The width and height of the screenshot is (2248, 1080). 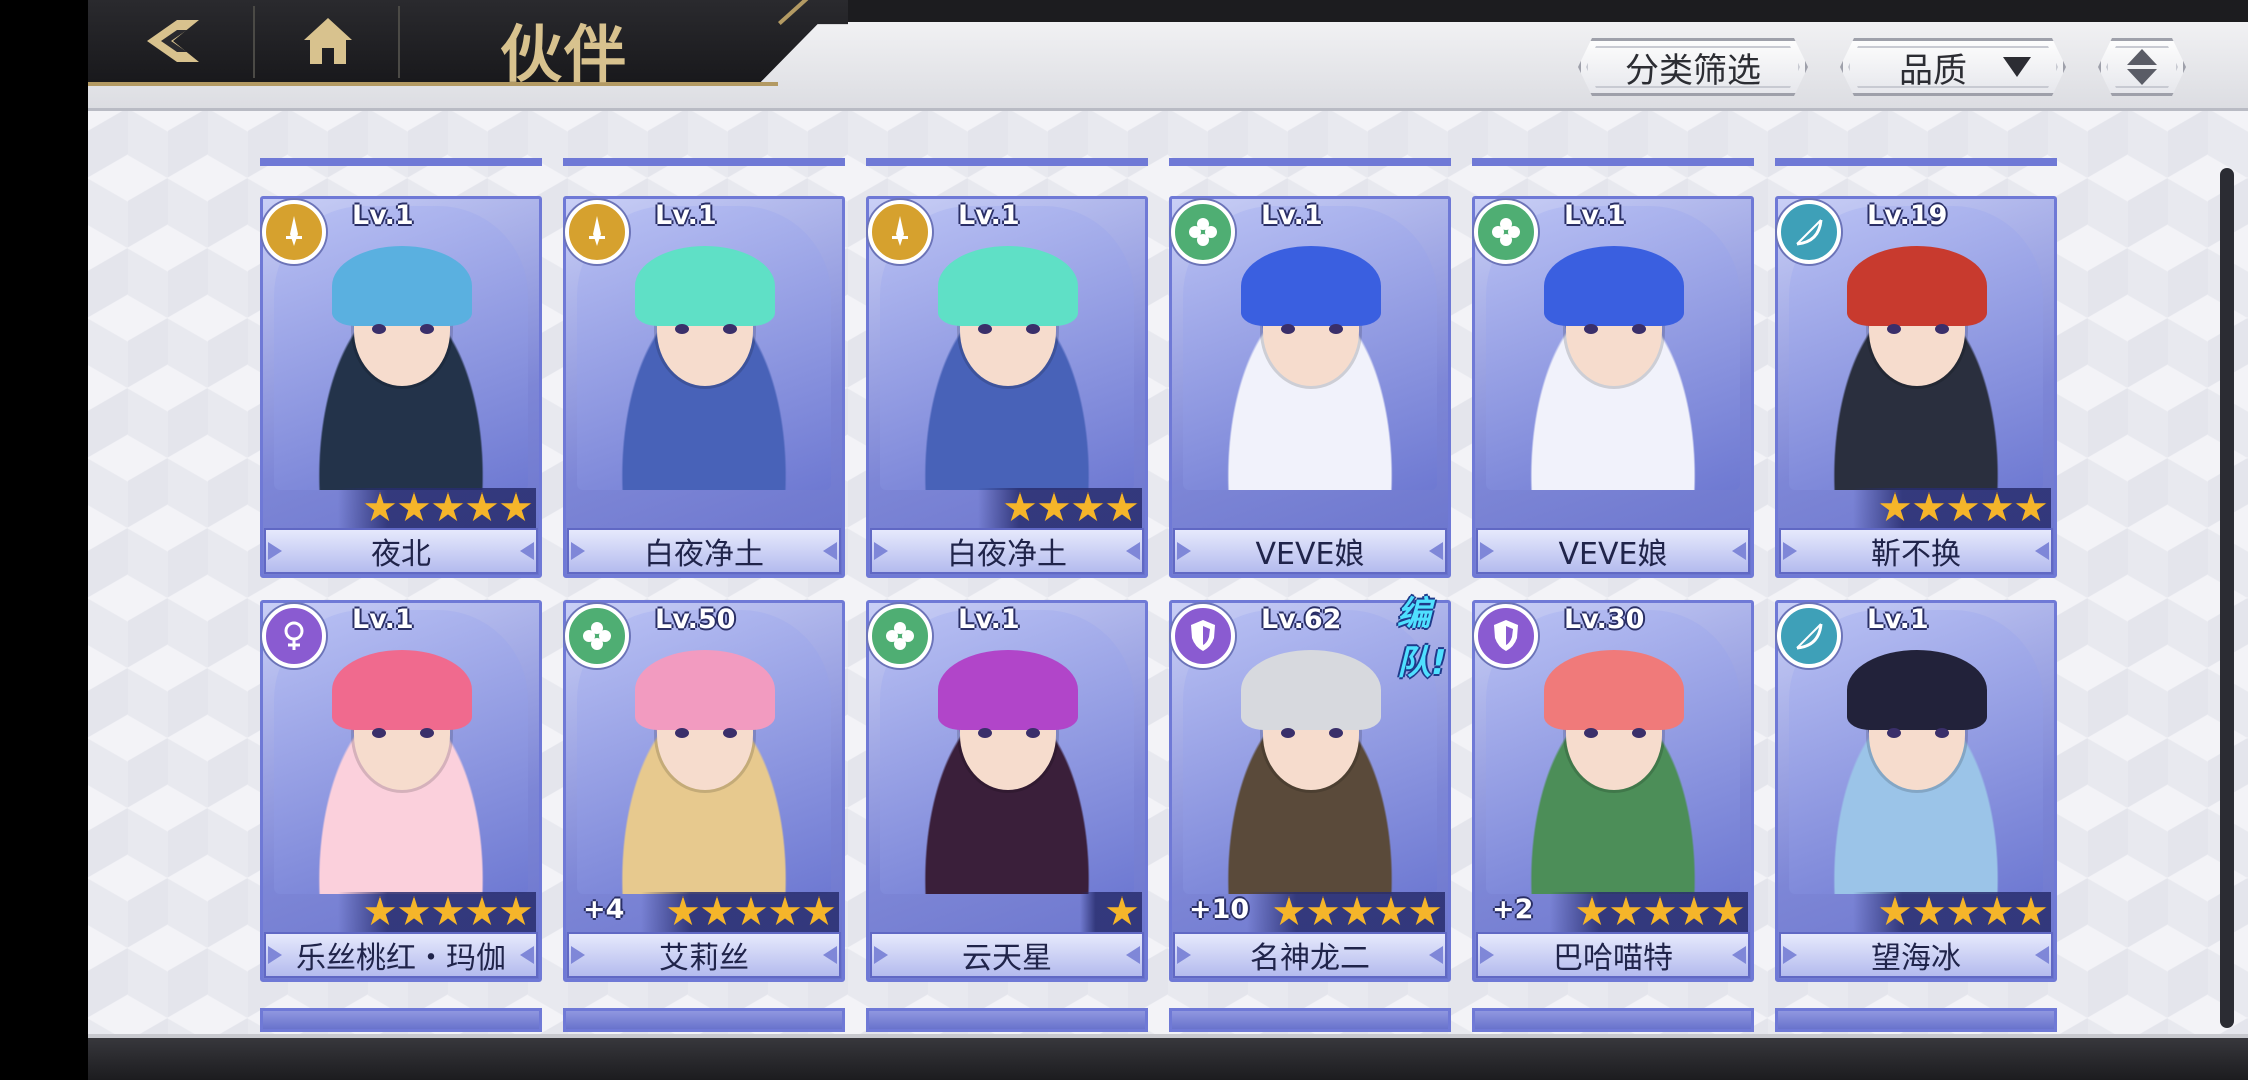 What do you see at coordinates (1613, 554) in the screenshot?
I see `character-name: VEVE娘` at bounding box center [1613, 554].